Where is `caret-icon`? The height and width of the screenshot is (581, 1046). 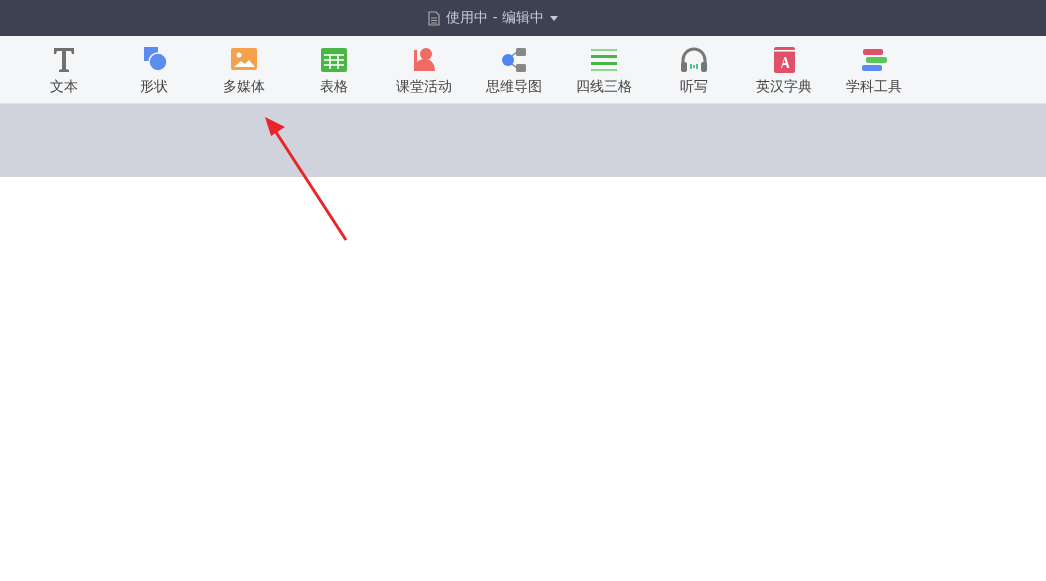 caret-icon is located at coordinates (553, 18).